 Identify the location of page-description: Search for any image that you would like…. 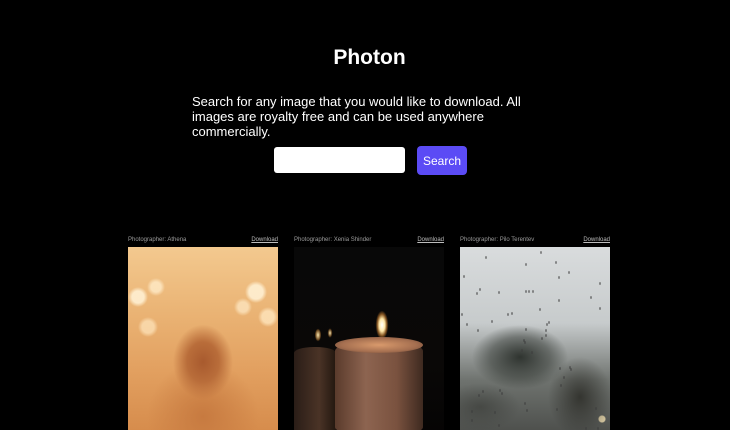
(356, 116).